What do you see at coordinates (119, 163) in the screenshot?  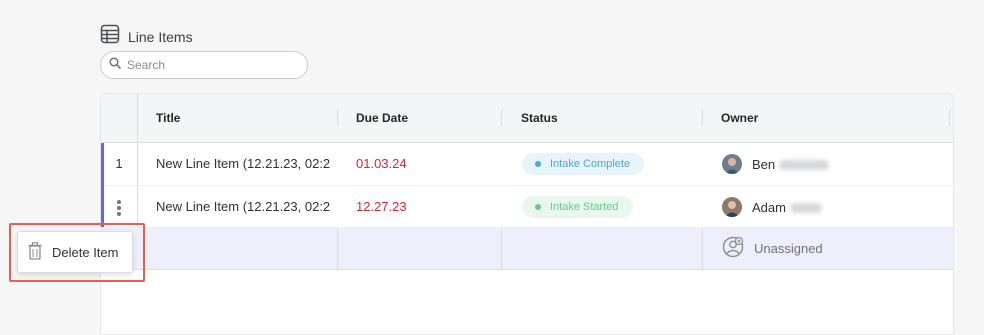 I see `row-index: 1` at bounding box center [119, 163].